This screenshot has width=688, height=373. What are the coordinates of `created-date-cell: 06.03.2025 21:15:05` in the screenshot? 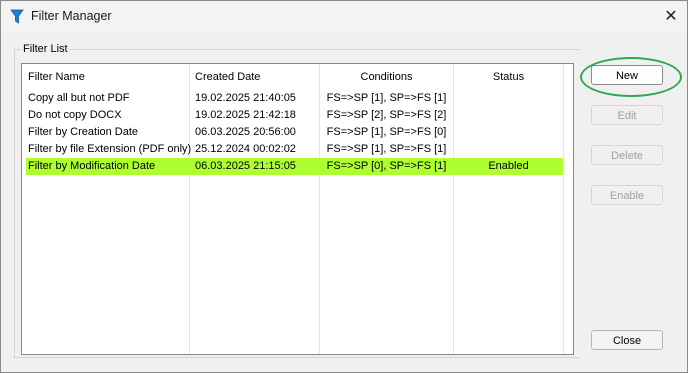 It's located at (245, 166).